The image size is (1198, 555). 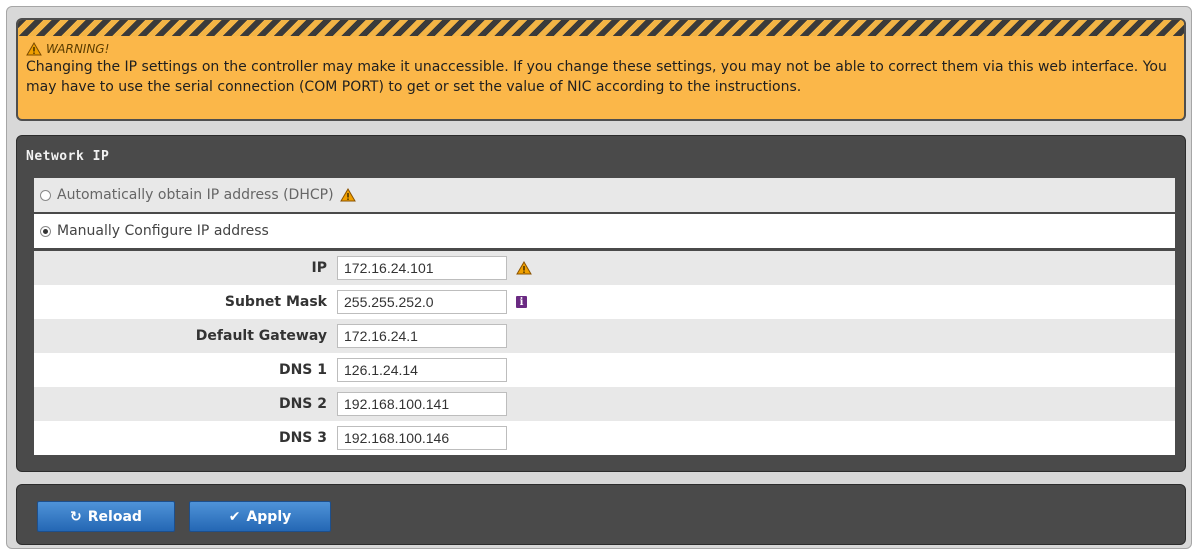 I want to click on manual-radio, so click(x=45, y=231).